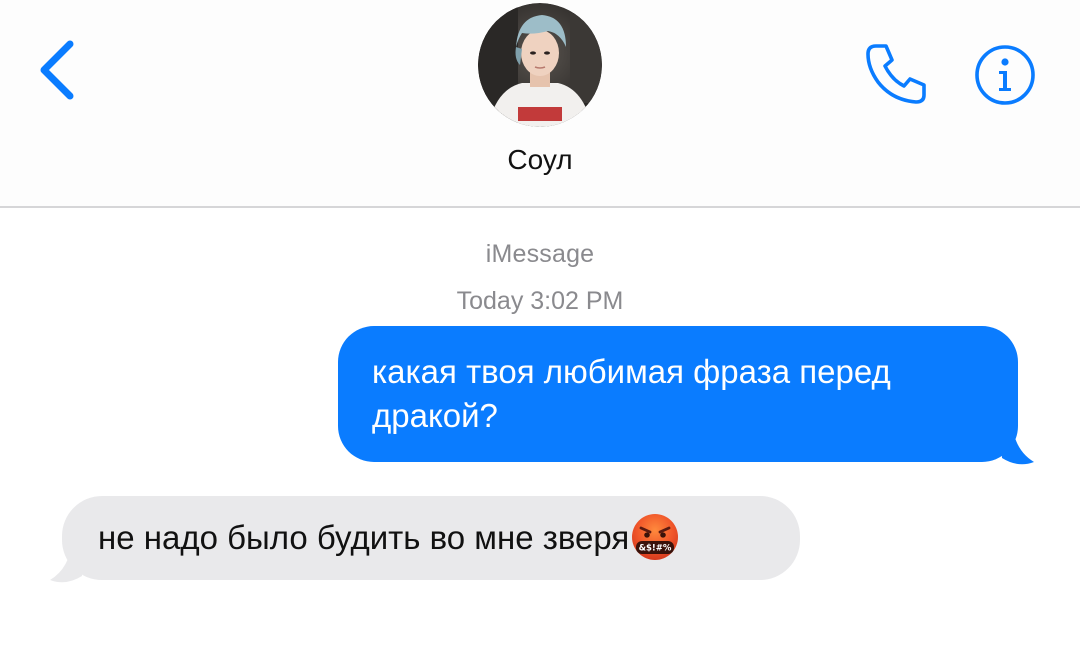  I want to click on call-button, so click(896, 73).